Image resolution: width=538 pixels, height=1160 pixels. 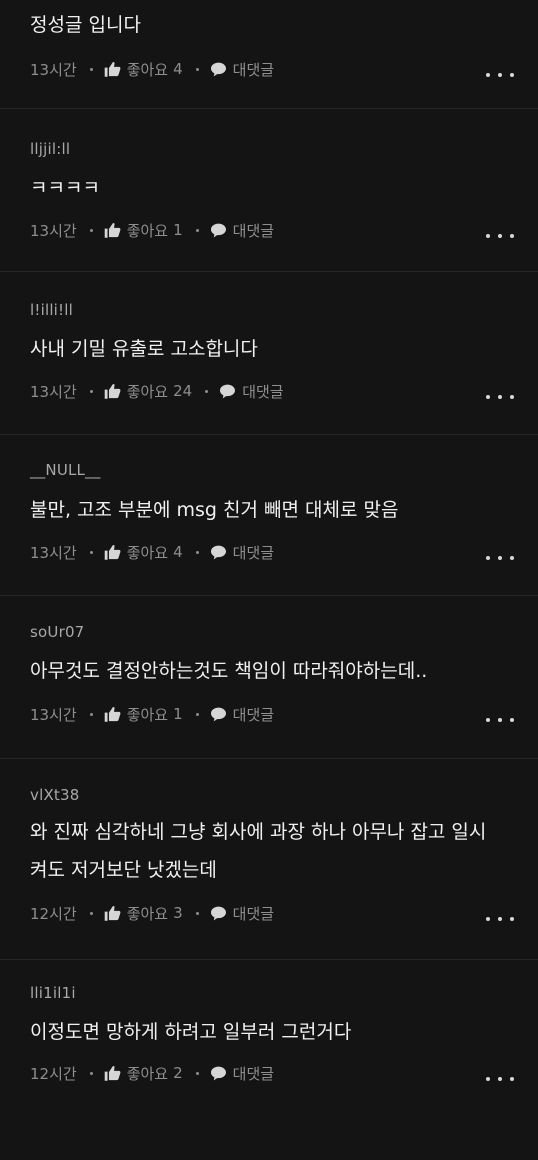 I want to click on comment-author: lljjil:ll, so click(x=50, y=149).